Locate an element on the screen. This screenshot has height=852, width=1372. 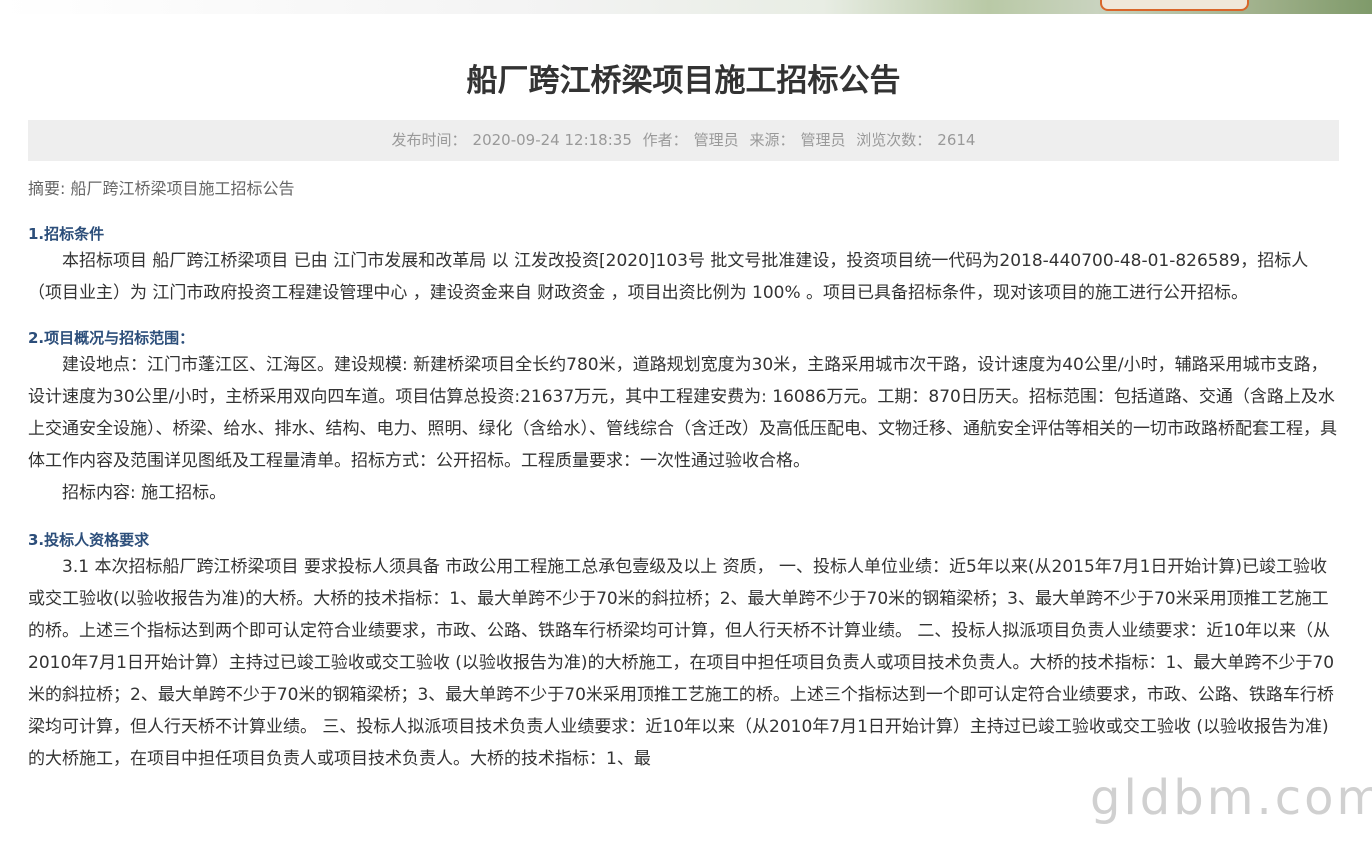
section-title: 1.招标条件 is located at coordinates (66, 234).